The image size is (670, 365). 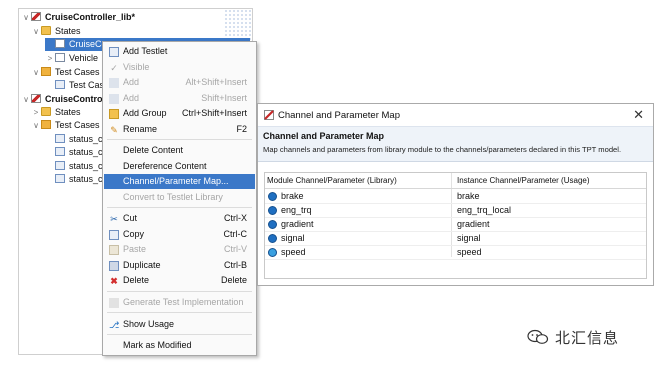 I want to click on menu-item-rename: ✎ Rename F2, so click(x=179, y=129).